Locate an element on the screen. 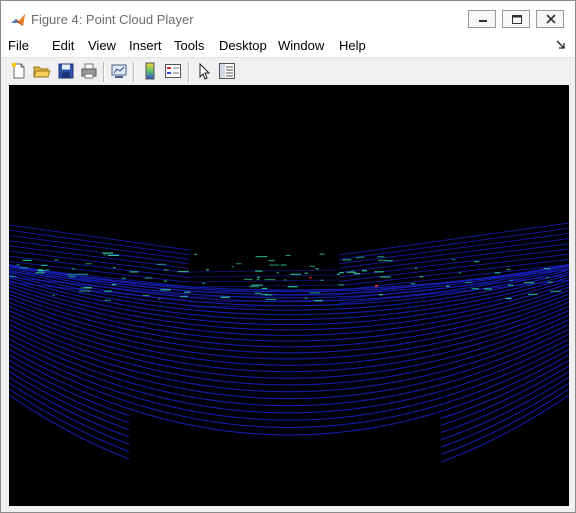 The width and height of the screenshot is (576, 513). close-button is located at coordinates (550, 19).